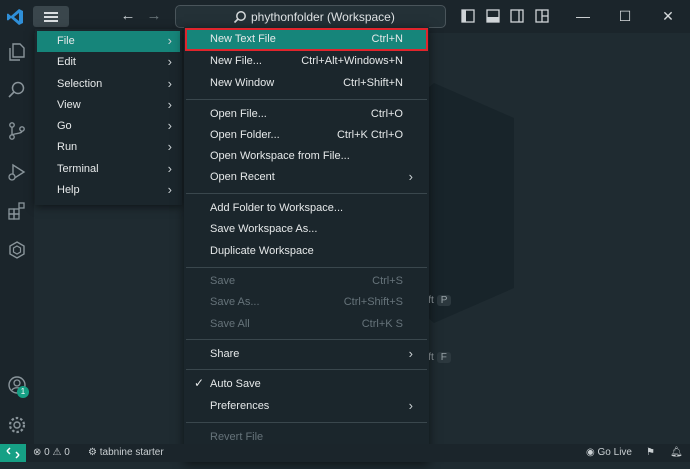 The height and width of the screenshot is (469, 690). Describe the element at coordinates (306, 406) in the screenshot. I see `menu-item-preferences: Preferences ›` at that location.